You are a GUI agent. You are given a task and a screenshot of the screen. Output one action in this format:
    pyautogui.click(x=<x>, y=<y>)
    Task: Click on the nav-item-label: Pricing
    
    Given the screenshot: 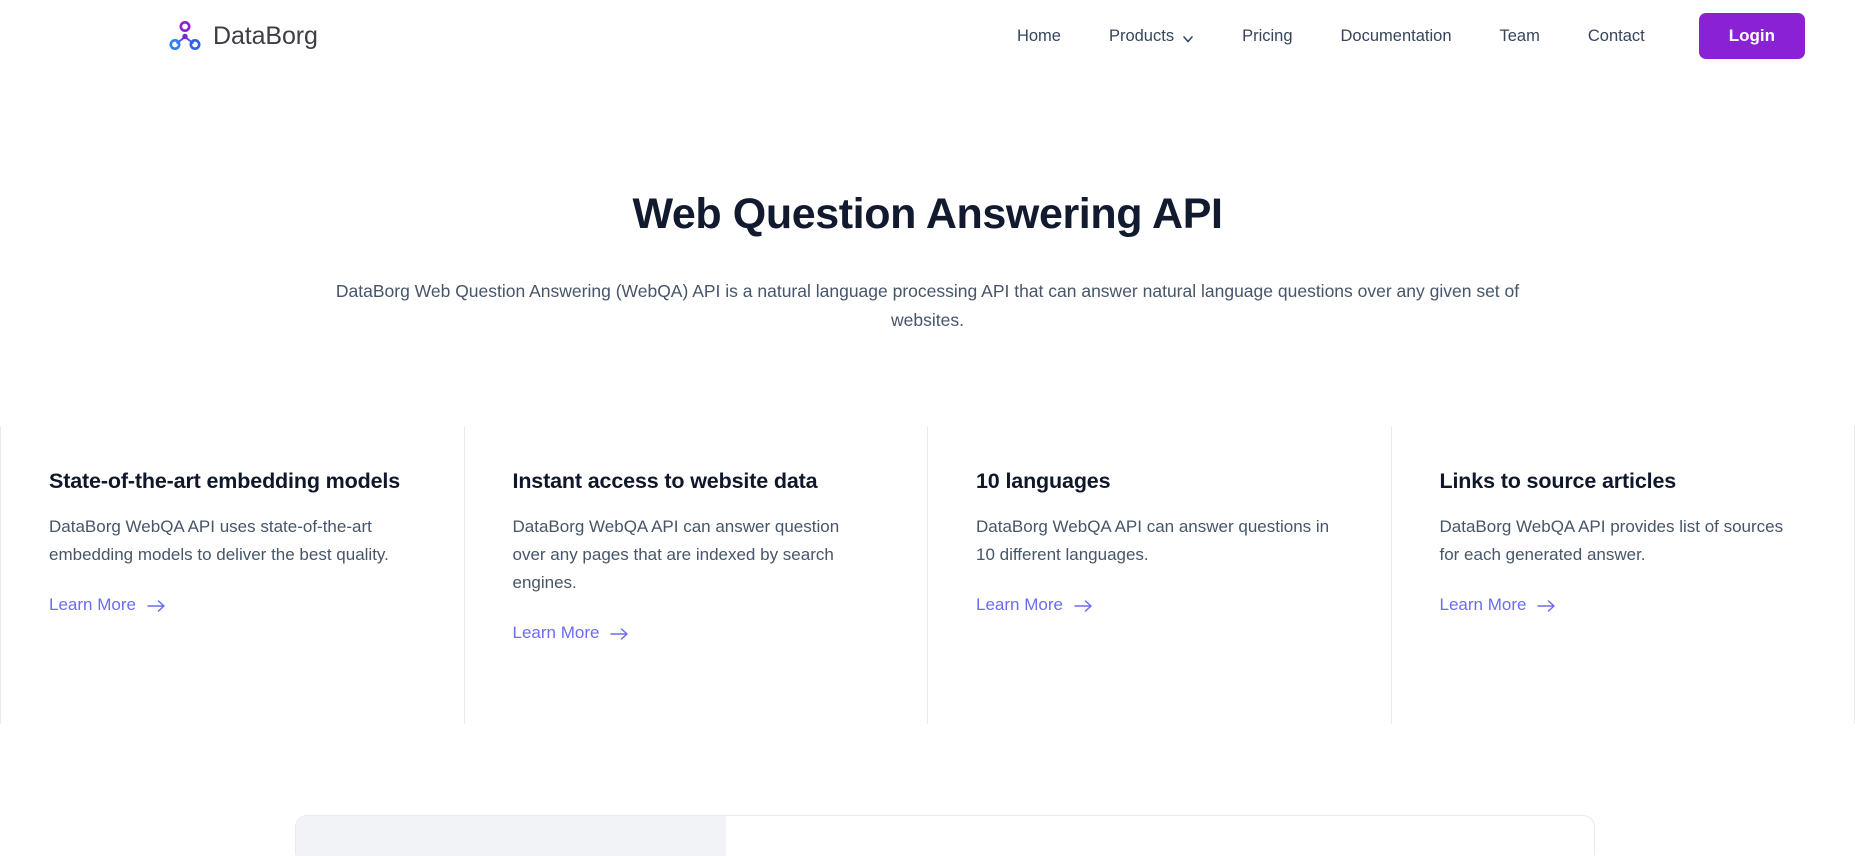 What is the action you would take?
    pyautogui.click(x=1267, y=36)
    